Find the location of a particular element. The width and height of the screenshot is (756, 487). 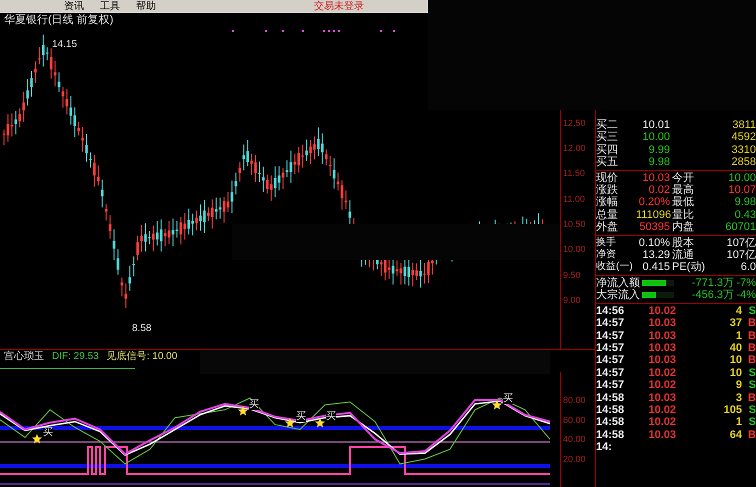

quote-label: 买三 is located at coordinates (607, 137).